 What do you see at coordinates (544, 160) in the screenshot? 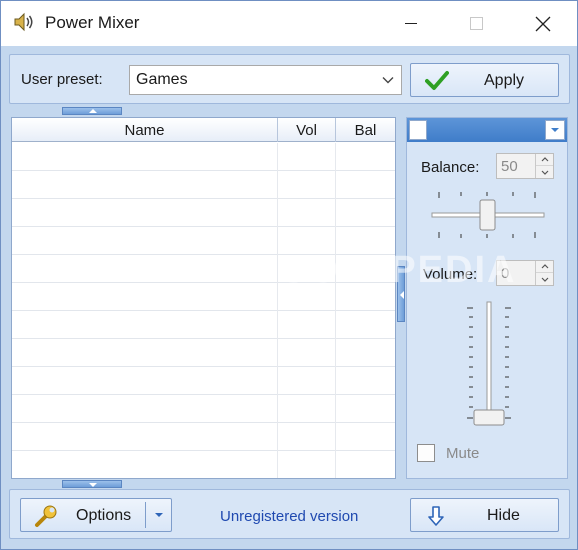
I see `balance-increment-button` at bounding box center [544, 160].